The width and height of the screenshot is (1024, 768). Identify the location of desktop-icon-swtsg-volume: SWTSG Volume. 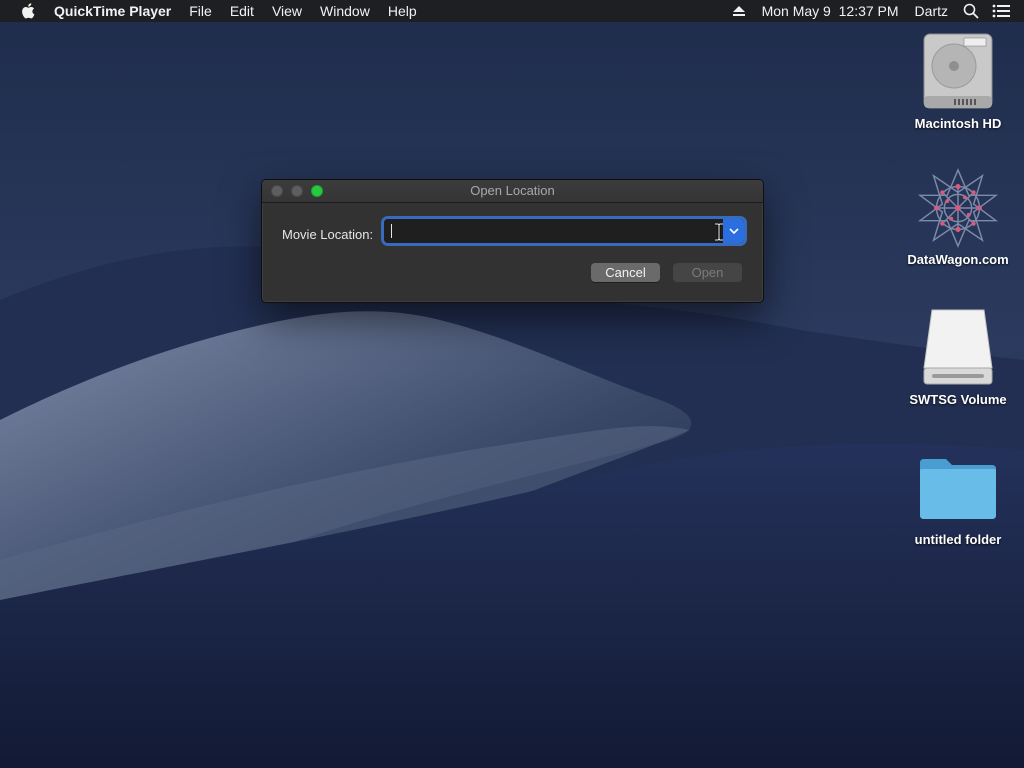
(958, 357).